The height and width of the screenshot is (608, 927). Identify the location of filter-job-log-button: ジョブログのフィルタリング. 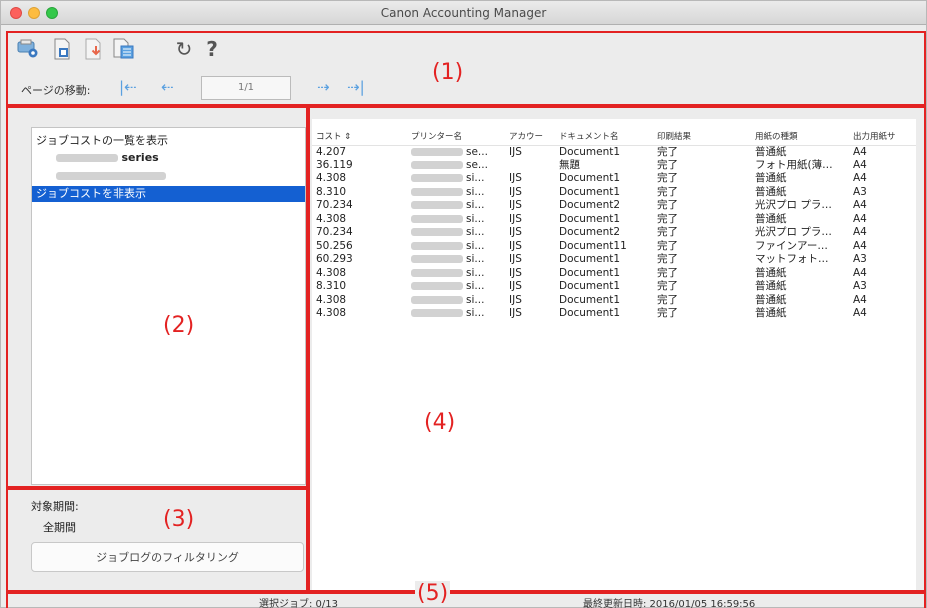
(167, 557).